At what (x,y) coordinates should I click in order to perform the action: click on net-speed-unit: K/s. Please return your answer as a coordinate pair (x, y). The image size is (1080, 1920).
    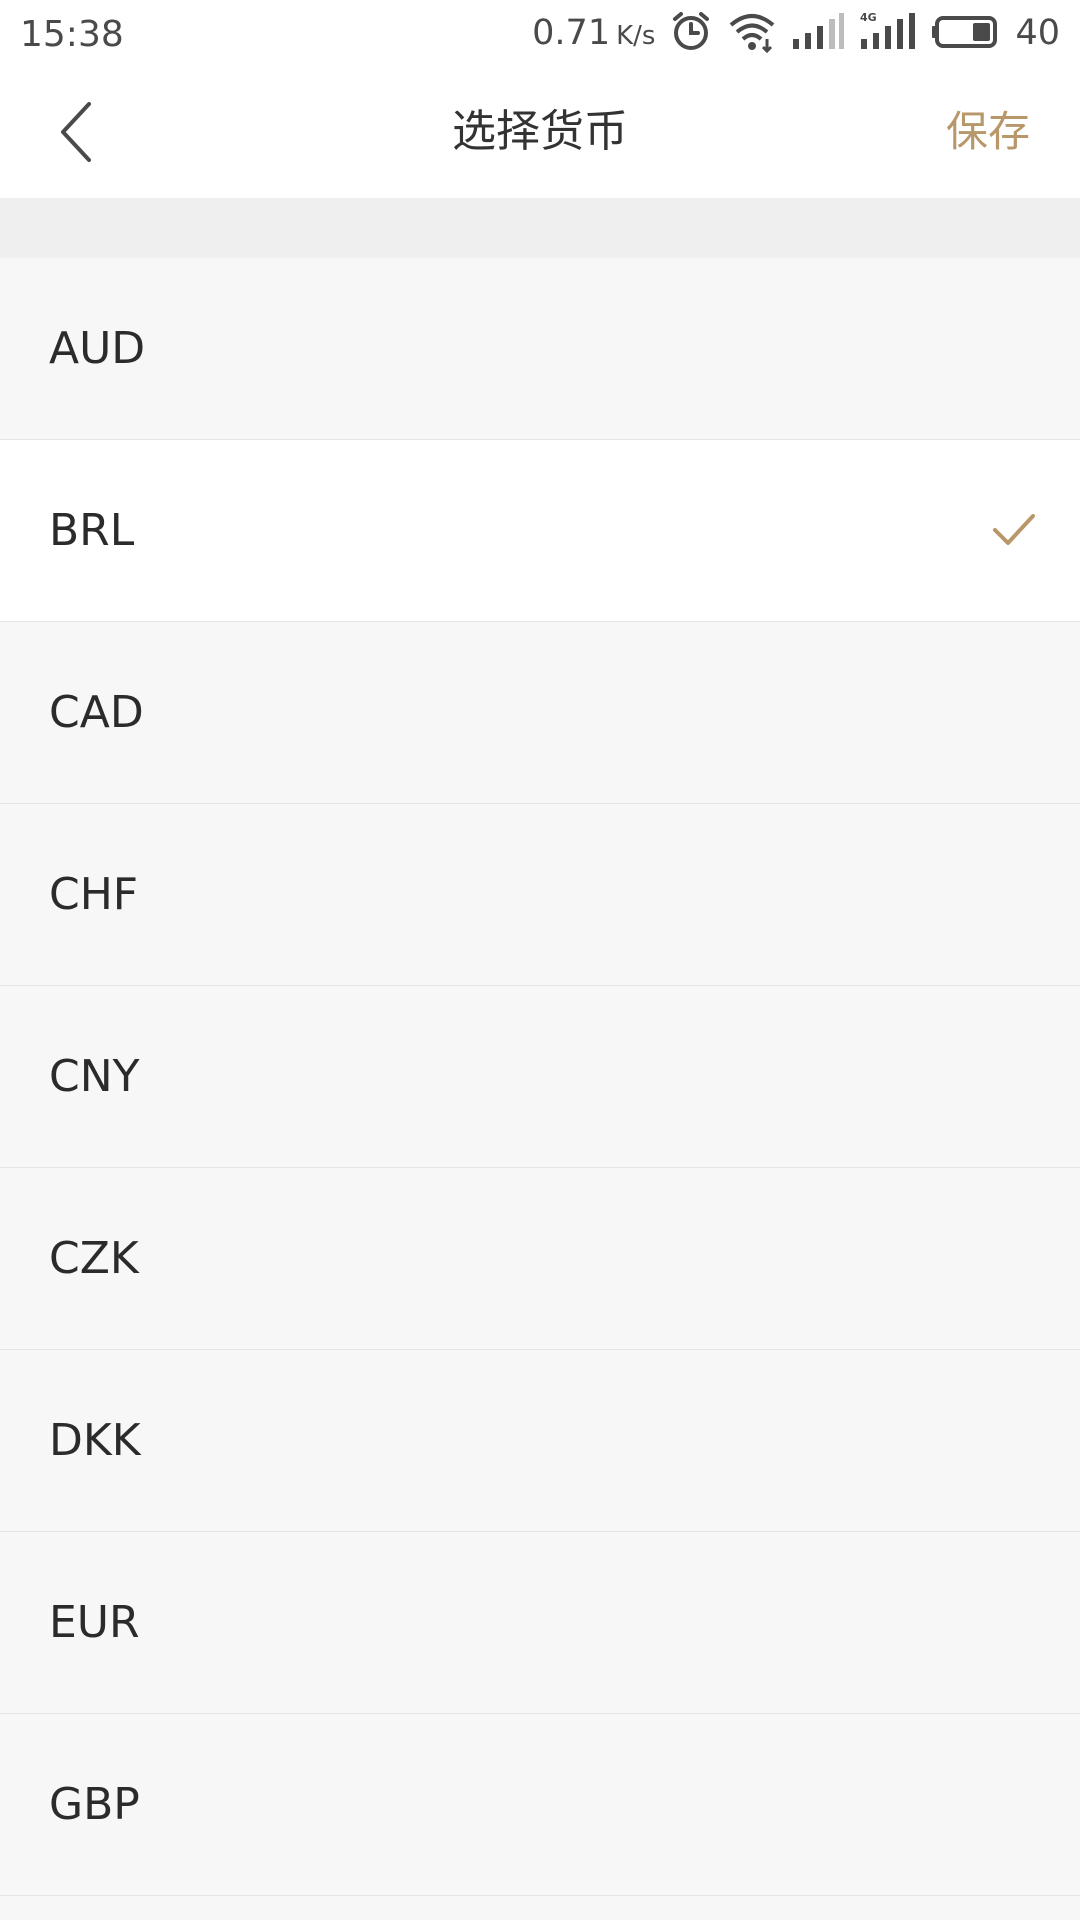
    Looking at the image, I should click on (636, 36).